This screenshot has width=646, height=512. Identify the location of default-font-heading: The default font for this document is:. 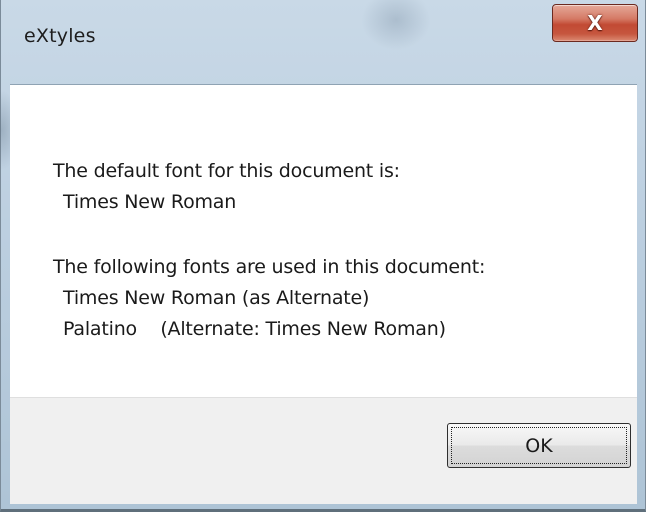
(226, 171).